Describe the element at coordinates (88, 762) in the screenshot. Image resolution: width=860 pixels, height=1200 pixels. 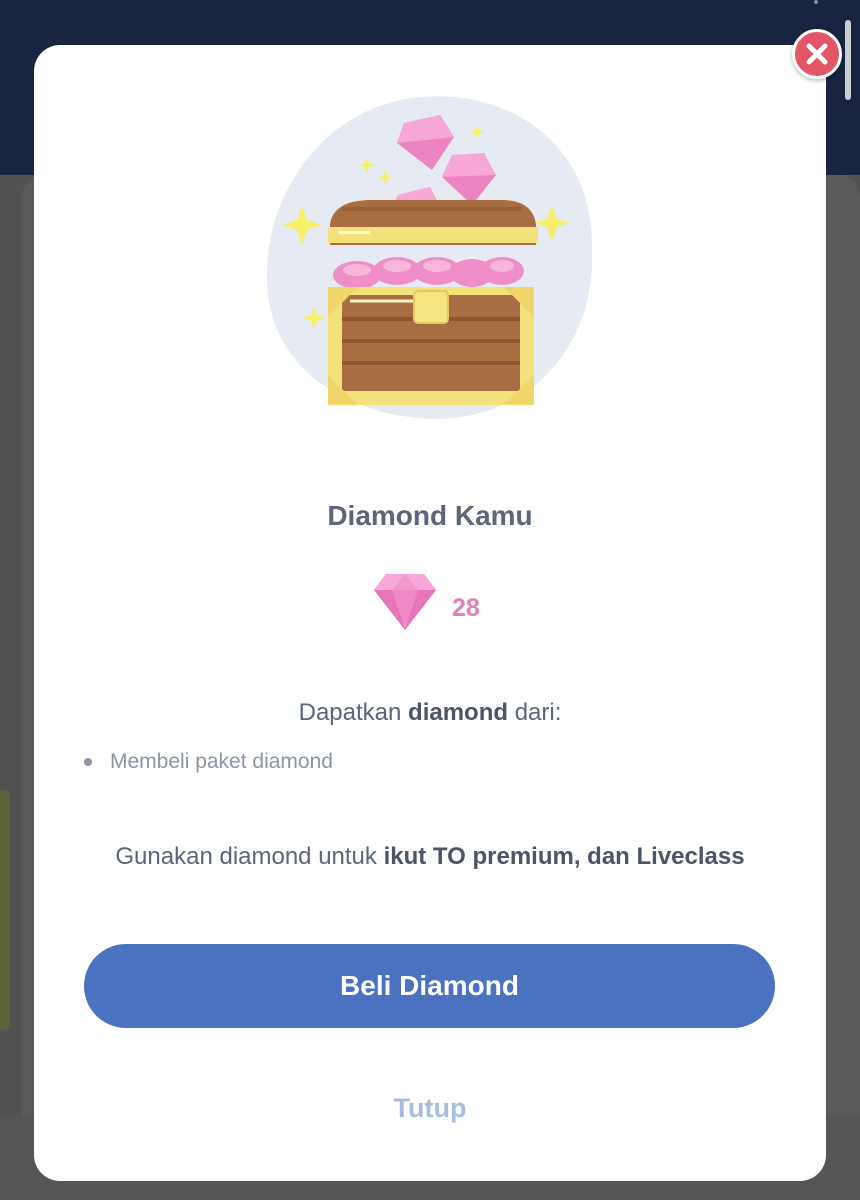
I see `bullet-icon` at that location.